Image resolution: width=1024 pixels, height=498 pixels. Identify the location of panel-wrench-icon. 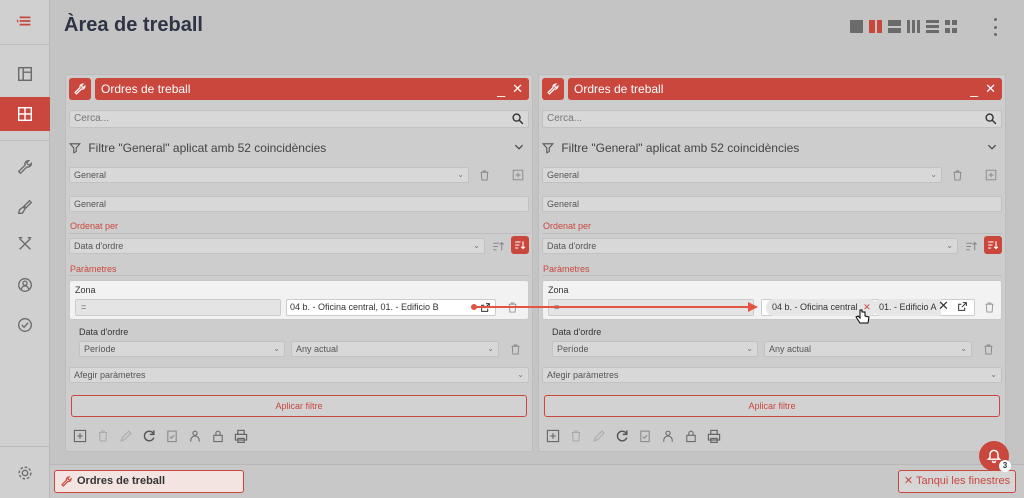
(80, 89).